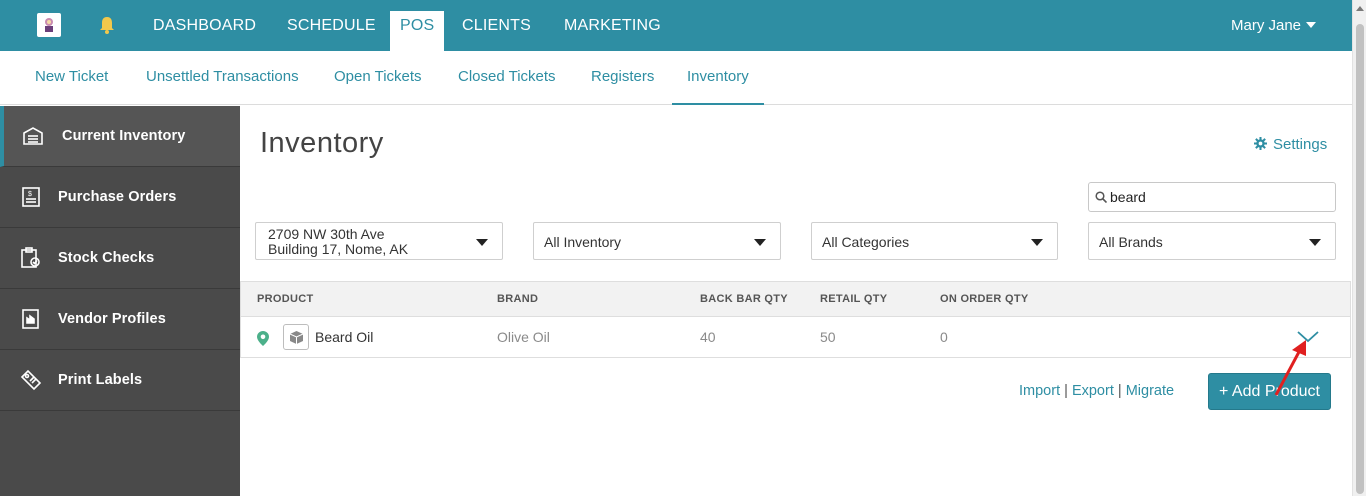 The height and width of the screenshot is (496, 1366). What do you see at coordinates (1300, 144) in the screenshot?
I see `settings-label: Settings` at bounding box center [1300, 144].